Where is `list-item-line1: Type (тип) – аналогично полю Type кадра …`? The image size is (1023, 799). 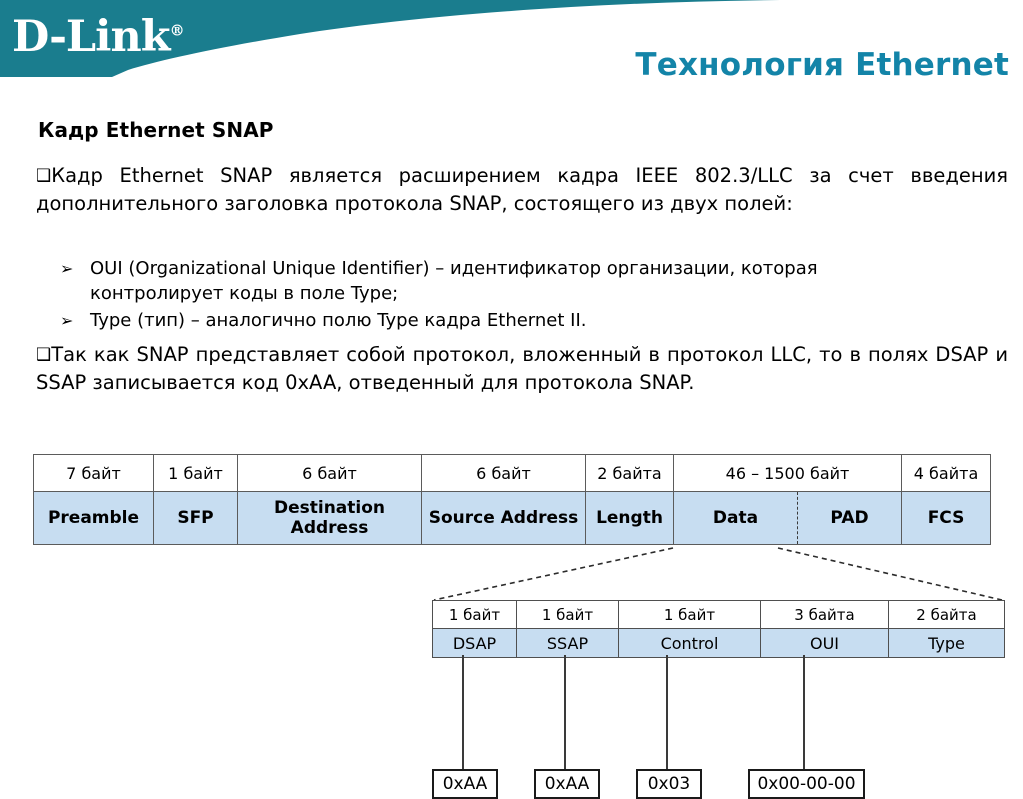 list-item-line1: Type (тип) – аналогично полю Type кадра … is located at coordinates (338, 320).